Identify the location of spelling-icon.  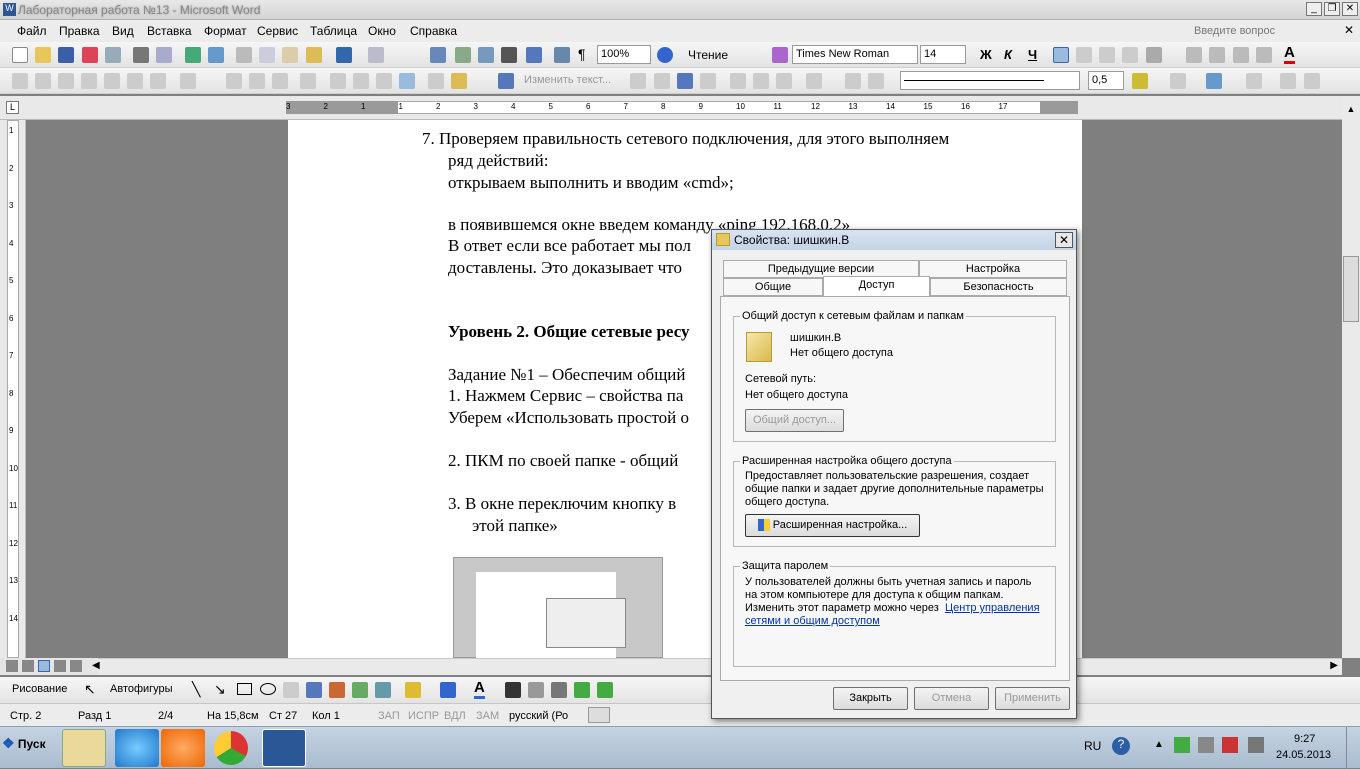
(193, 55).